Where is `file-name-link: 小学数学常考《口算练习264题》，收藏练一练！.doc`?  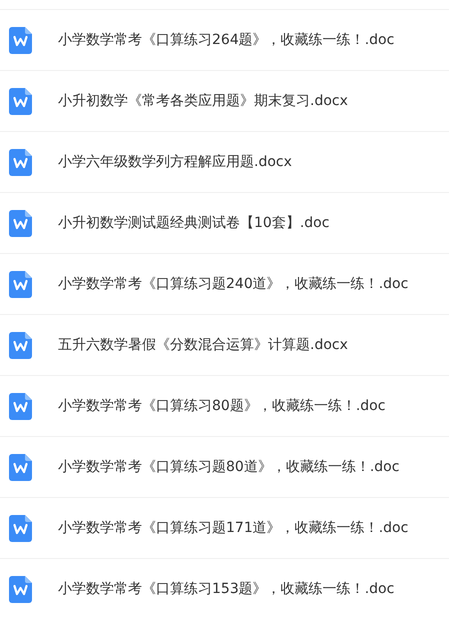 file-name-link: 小学数学常考《口算练习264题》，收藏练一练！.doc is located at coordinates (226, 40).